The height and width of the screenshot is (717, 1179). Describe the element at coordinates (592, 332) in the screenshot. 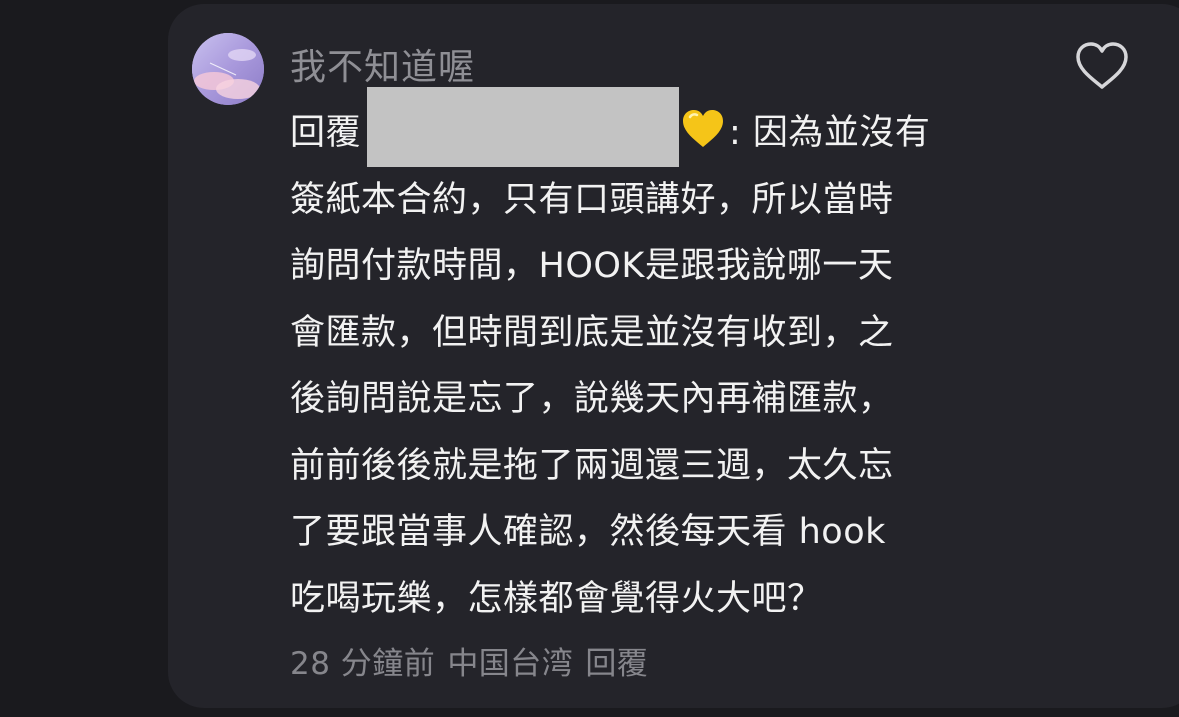

I see `body-line: 會匯款，但時間到底是並沒有收到，之` at that location.